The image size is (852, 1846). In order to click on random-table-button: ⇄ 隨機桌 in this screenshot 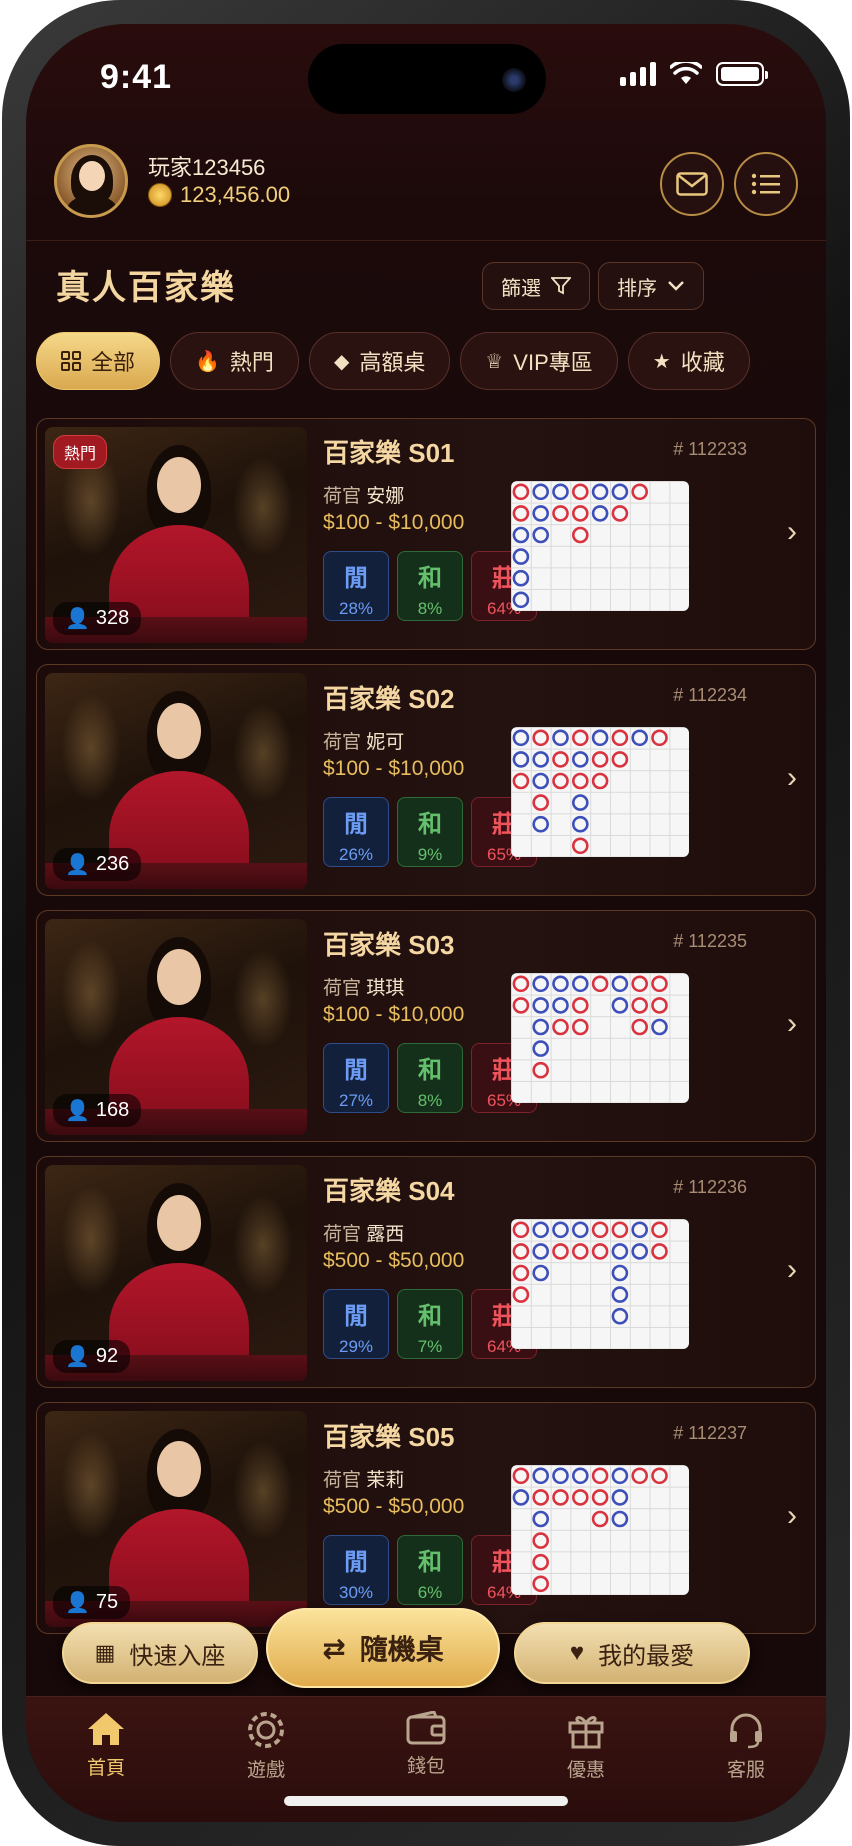, I will do `click(383, 1648)`.